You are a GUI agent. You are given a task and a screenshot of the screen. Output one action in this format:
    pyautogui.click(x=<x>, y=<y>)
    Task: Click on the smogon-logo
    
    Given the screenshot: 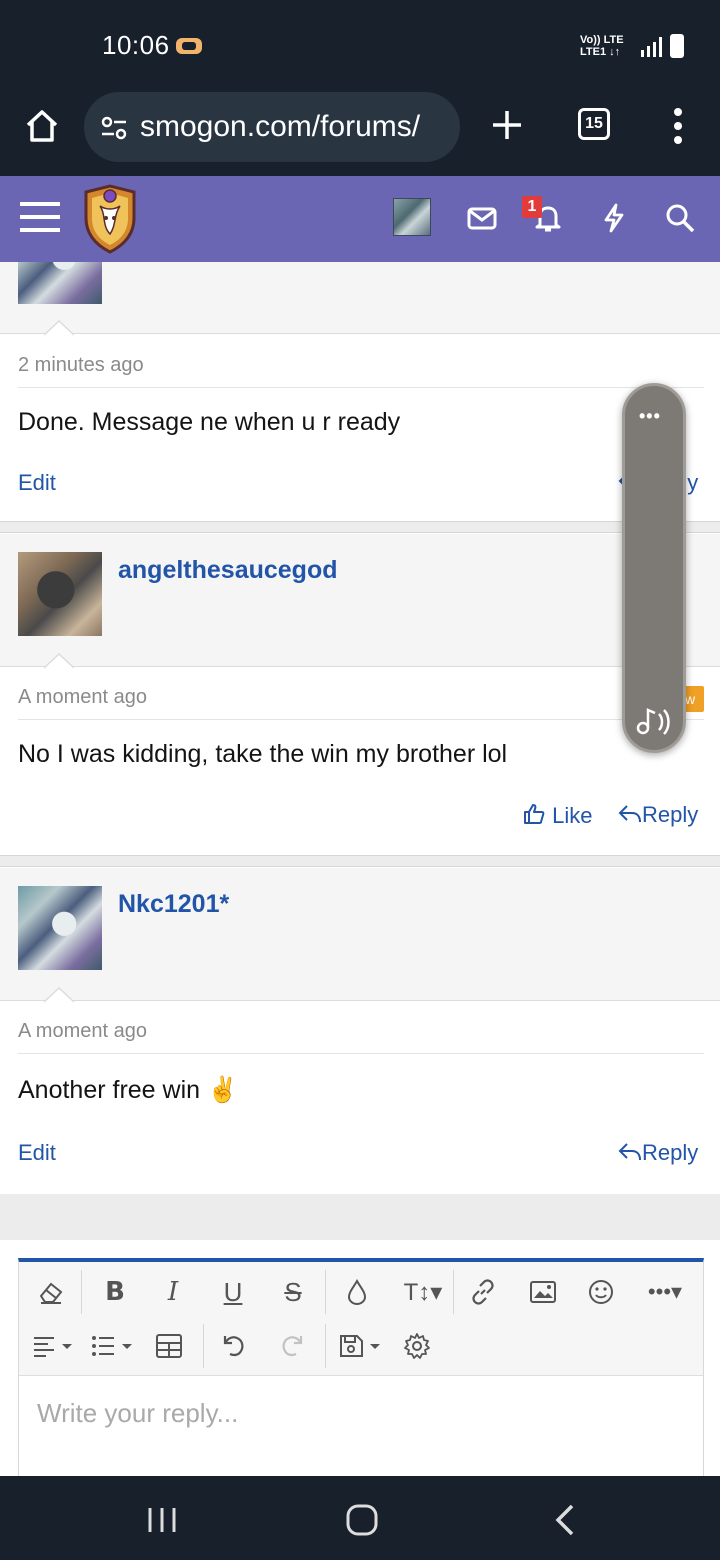 What is the action you would take?
    pyautogui.click(x=110, y=219)
    